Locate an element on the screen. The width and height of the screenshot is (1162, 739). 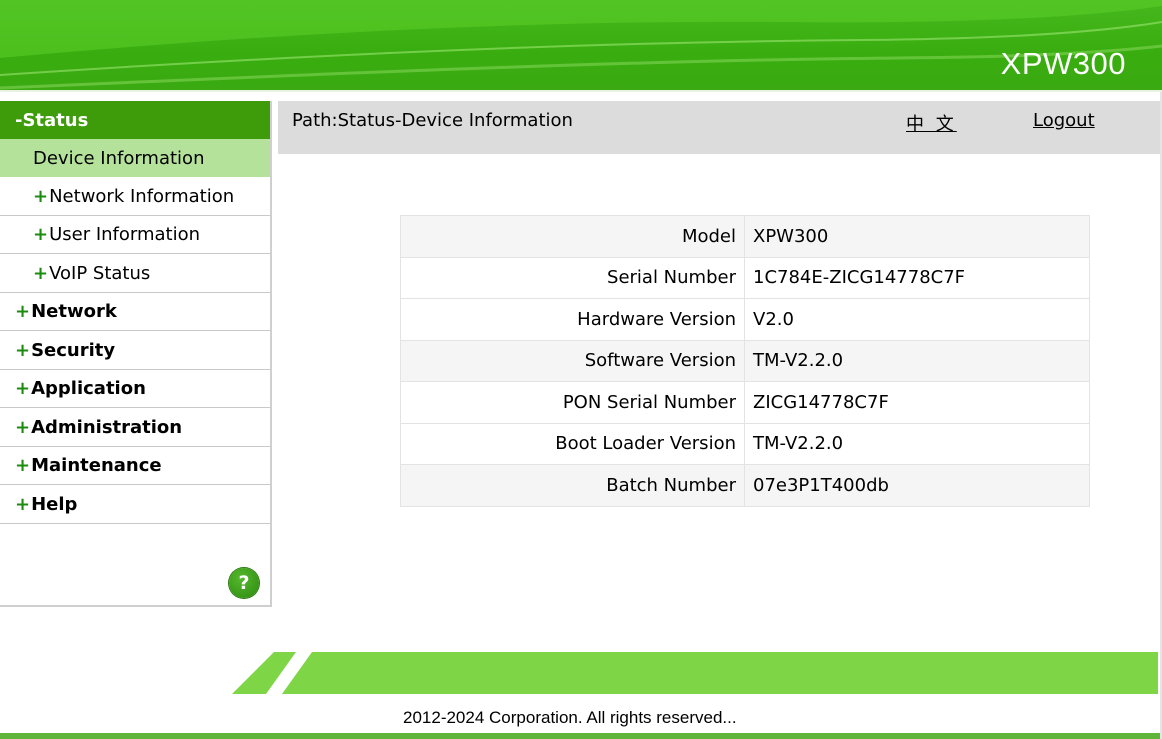
sidebar-item-label: Maintenance is located at coordinates (96, 465).